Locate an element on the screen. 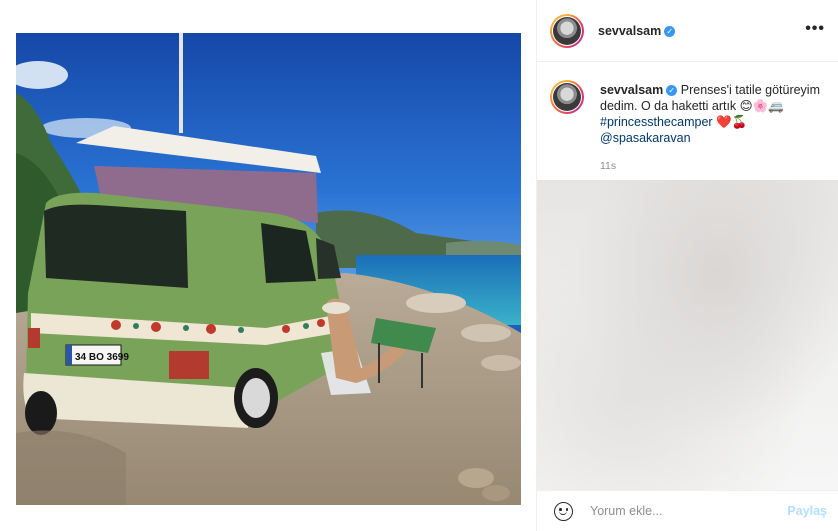 This screenshot has width=838, height=531. hashtag-link: #princessthecamper is located at coordinates (656, 122).